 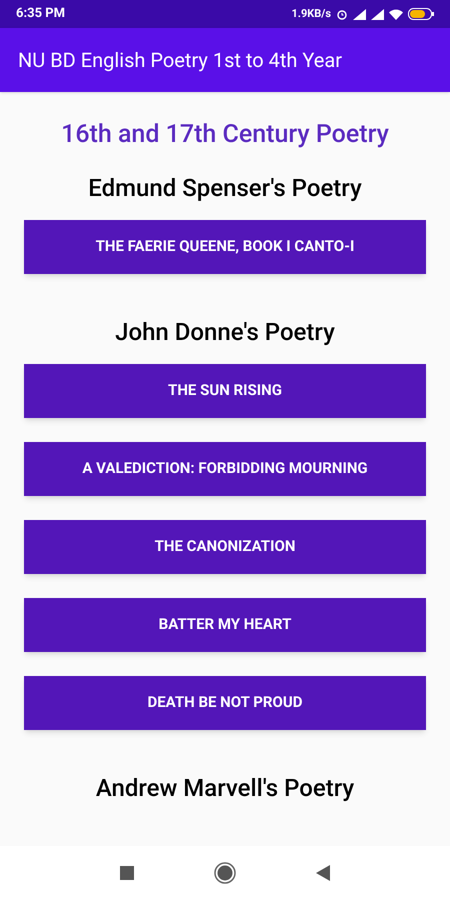 I want to click on battery-icon, so click(x=421, y=14).